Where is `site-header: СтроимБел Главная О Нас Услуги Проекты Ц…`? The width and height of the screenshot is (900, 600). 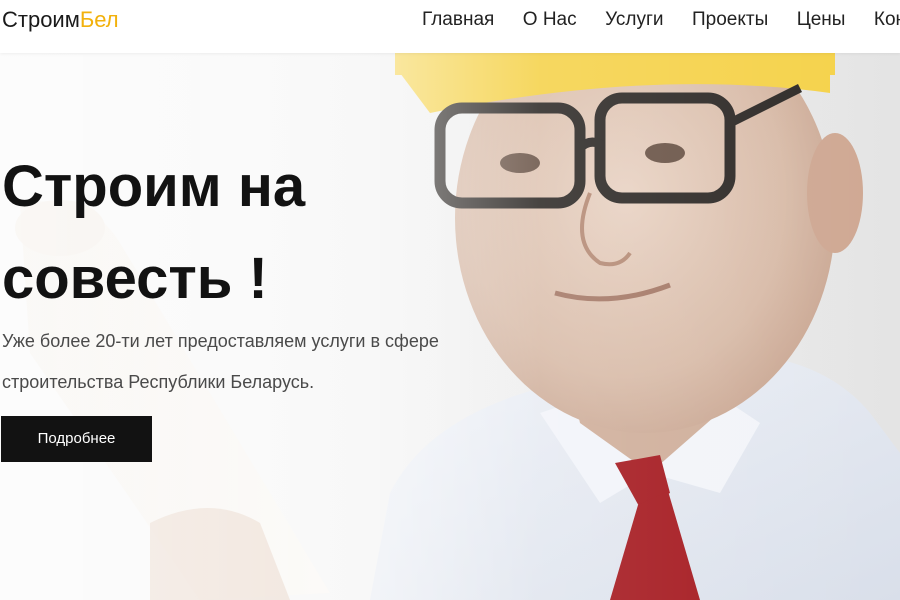
site-header: СтроимБел Главная О Нас Услуги Проекты Ц… is located at coordinates (450, 26).